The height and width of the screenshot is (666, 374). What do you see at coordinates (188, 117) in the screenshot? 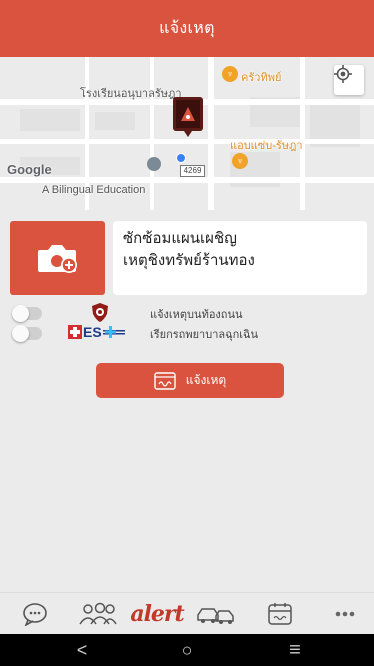
I see `incident-marker-icon` at bounding box center [188, 117].